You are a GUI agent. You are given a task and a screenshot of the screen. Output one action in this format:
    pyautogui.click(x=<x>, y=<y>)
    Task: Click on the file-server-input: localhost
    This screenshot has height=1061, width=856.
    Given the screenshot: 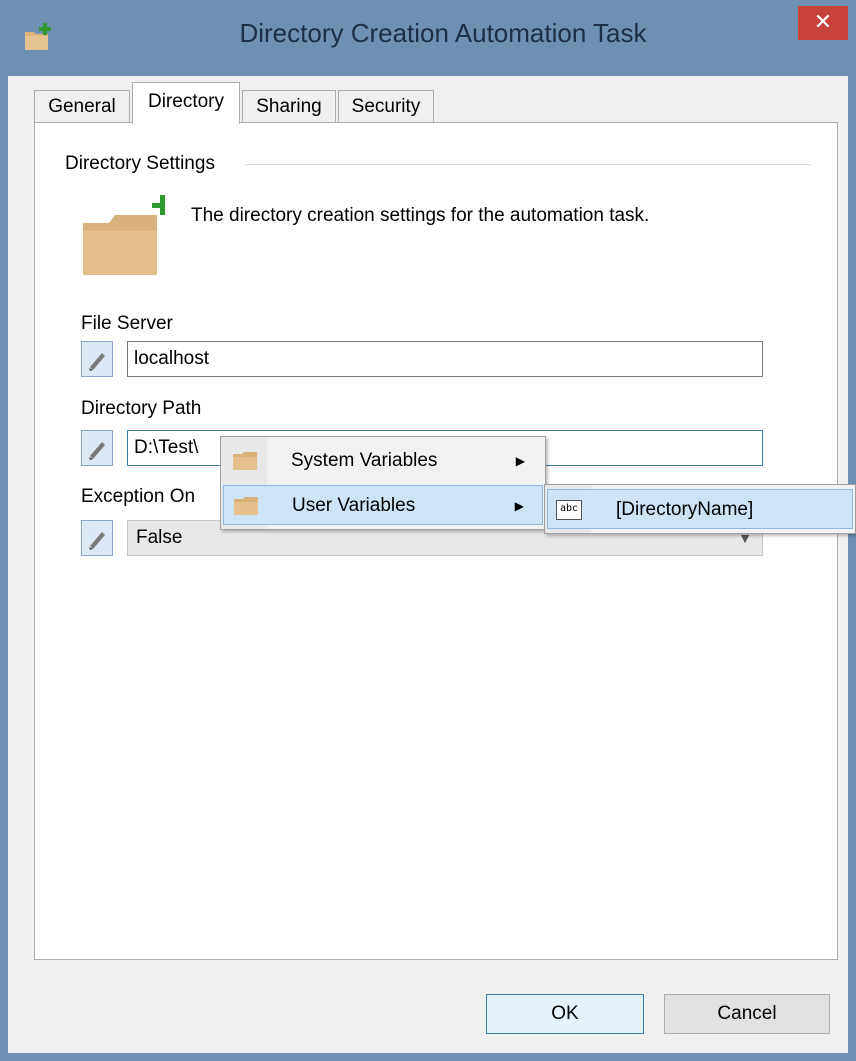 What is the action you would take?
    pyautogui.click(x=445, y=359)
    